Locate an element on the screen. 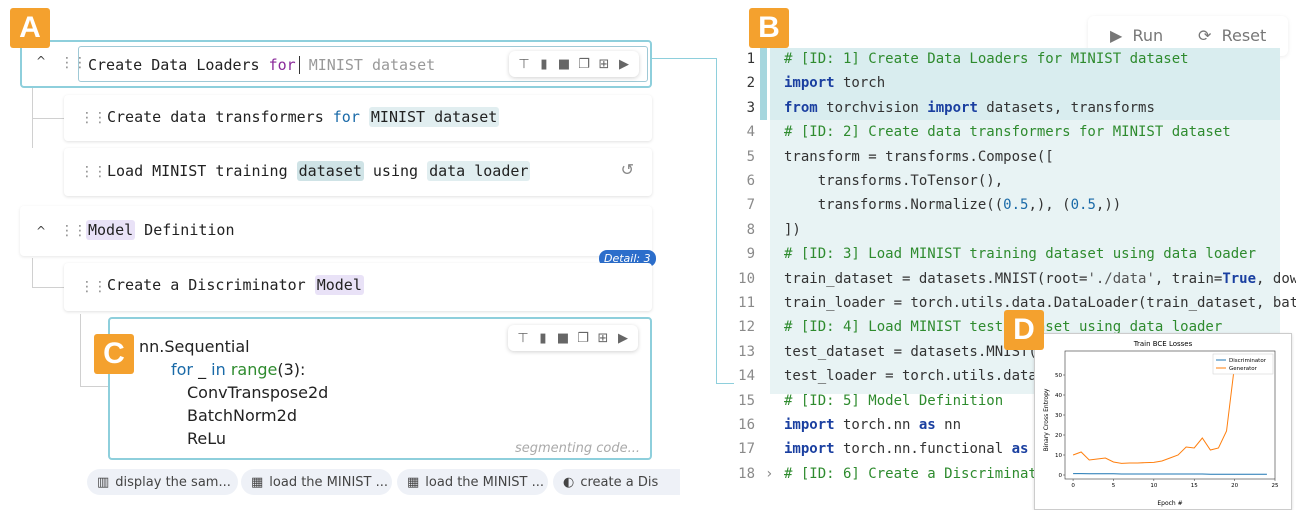 This screenshot has height=510, width=1296. code-text: import torch is located at coordinates (835, 83).